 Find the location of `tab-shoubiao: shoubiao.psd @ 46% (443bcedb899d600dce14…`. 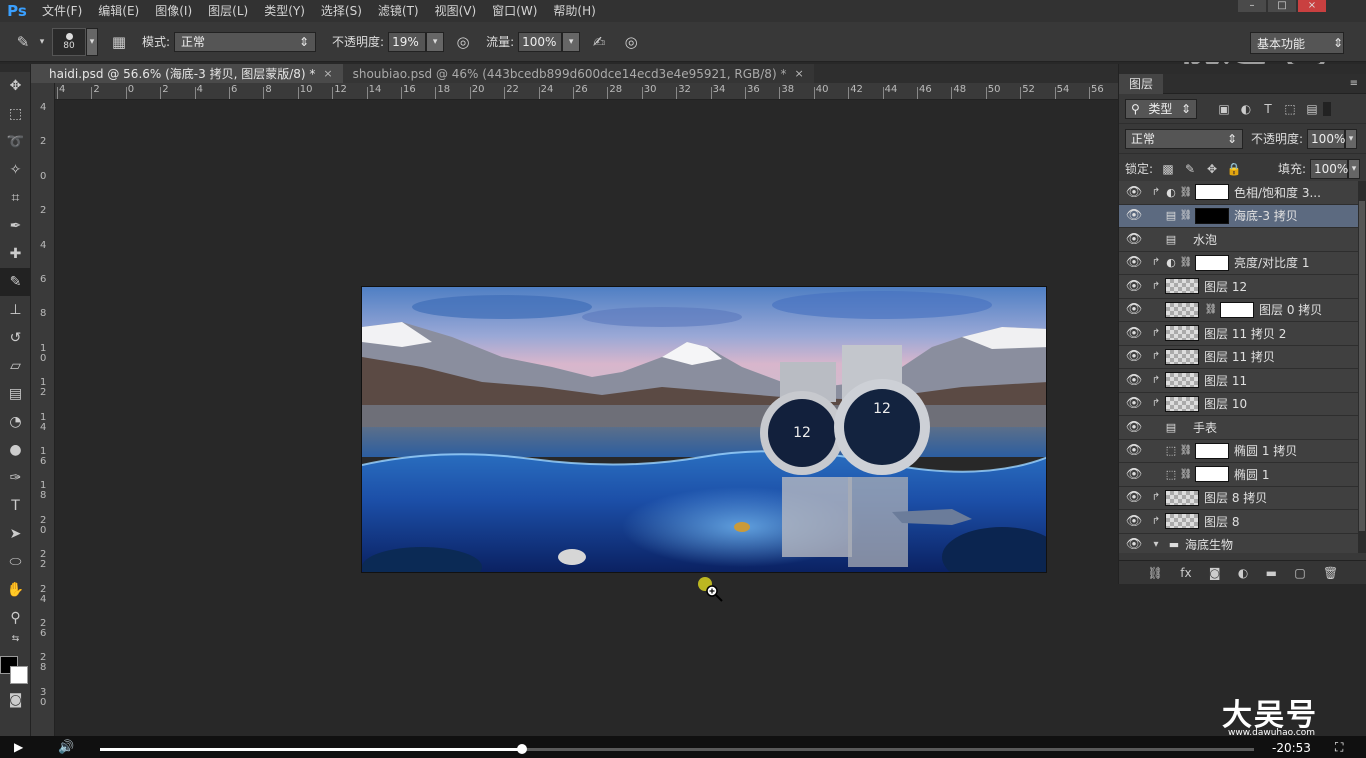

tab-shoubiao: shoubiao.psd @ 46% (443bcedb899d600dce14… is located at coordinates (578, 73).